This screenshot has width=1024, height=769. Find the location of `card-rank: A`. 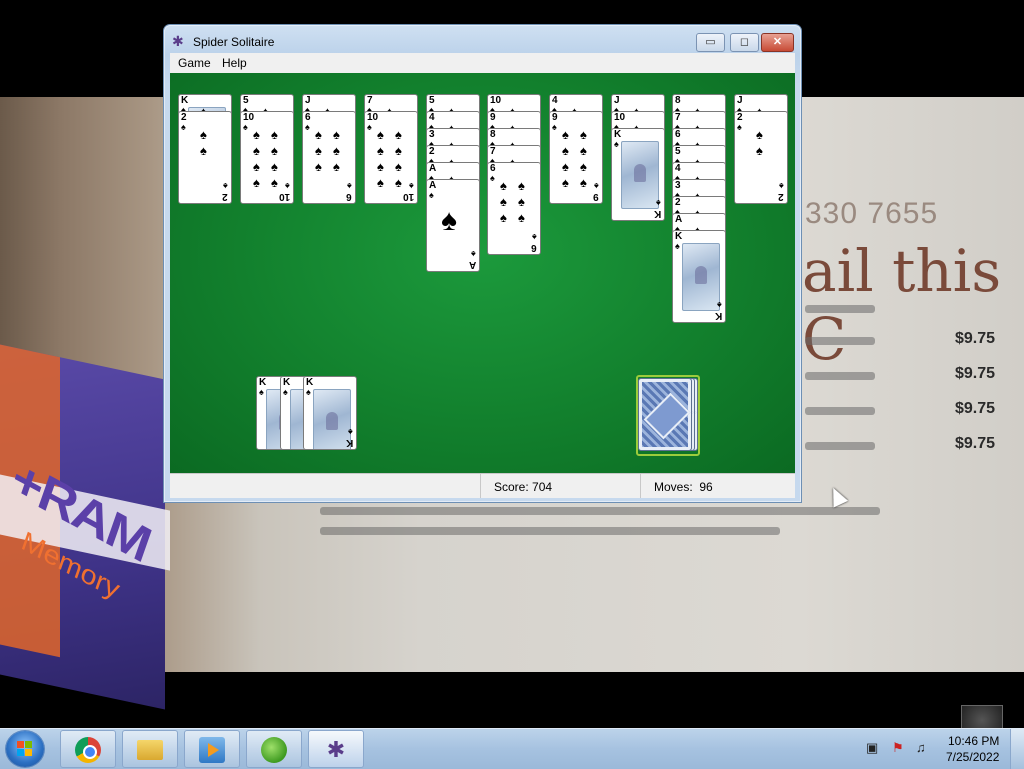

card-rank: A is located at coordinates (472, 264).